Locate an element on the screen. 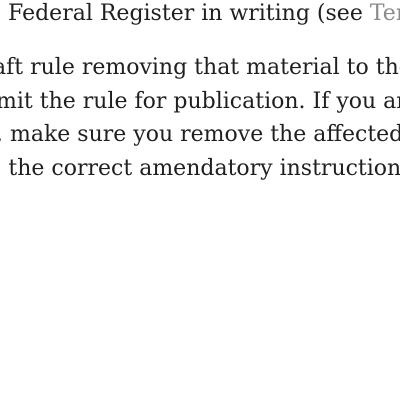 This screenshot has height=400, width=400. paragraph-line-1: e Federal Register in writing (see Ter is located at coordinates (200, 14).